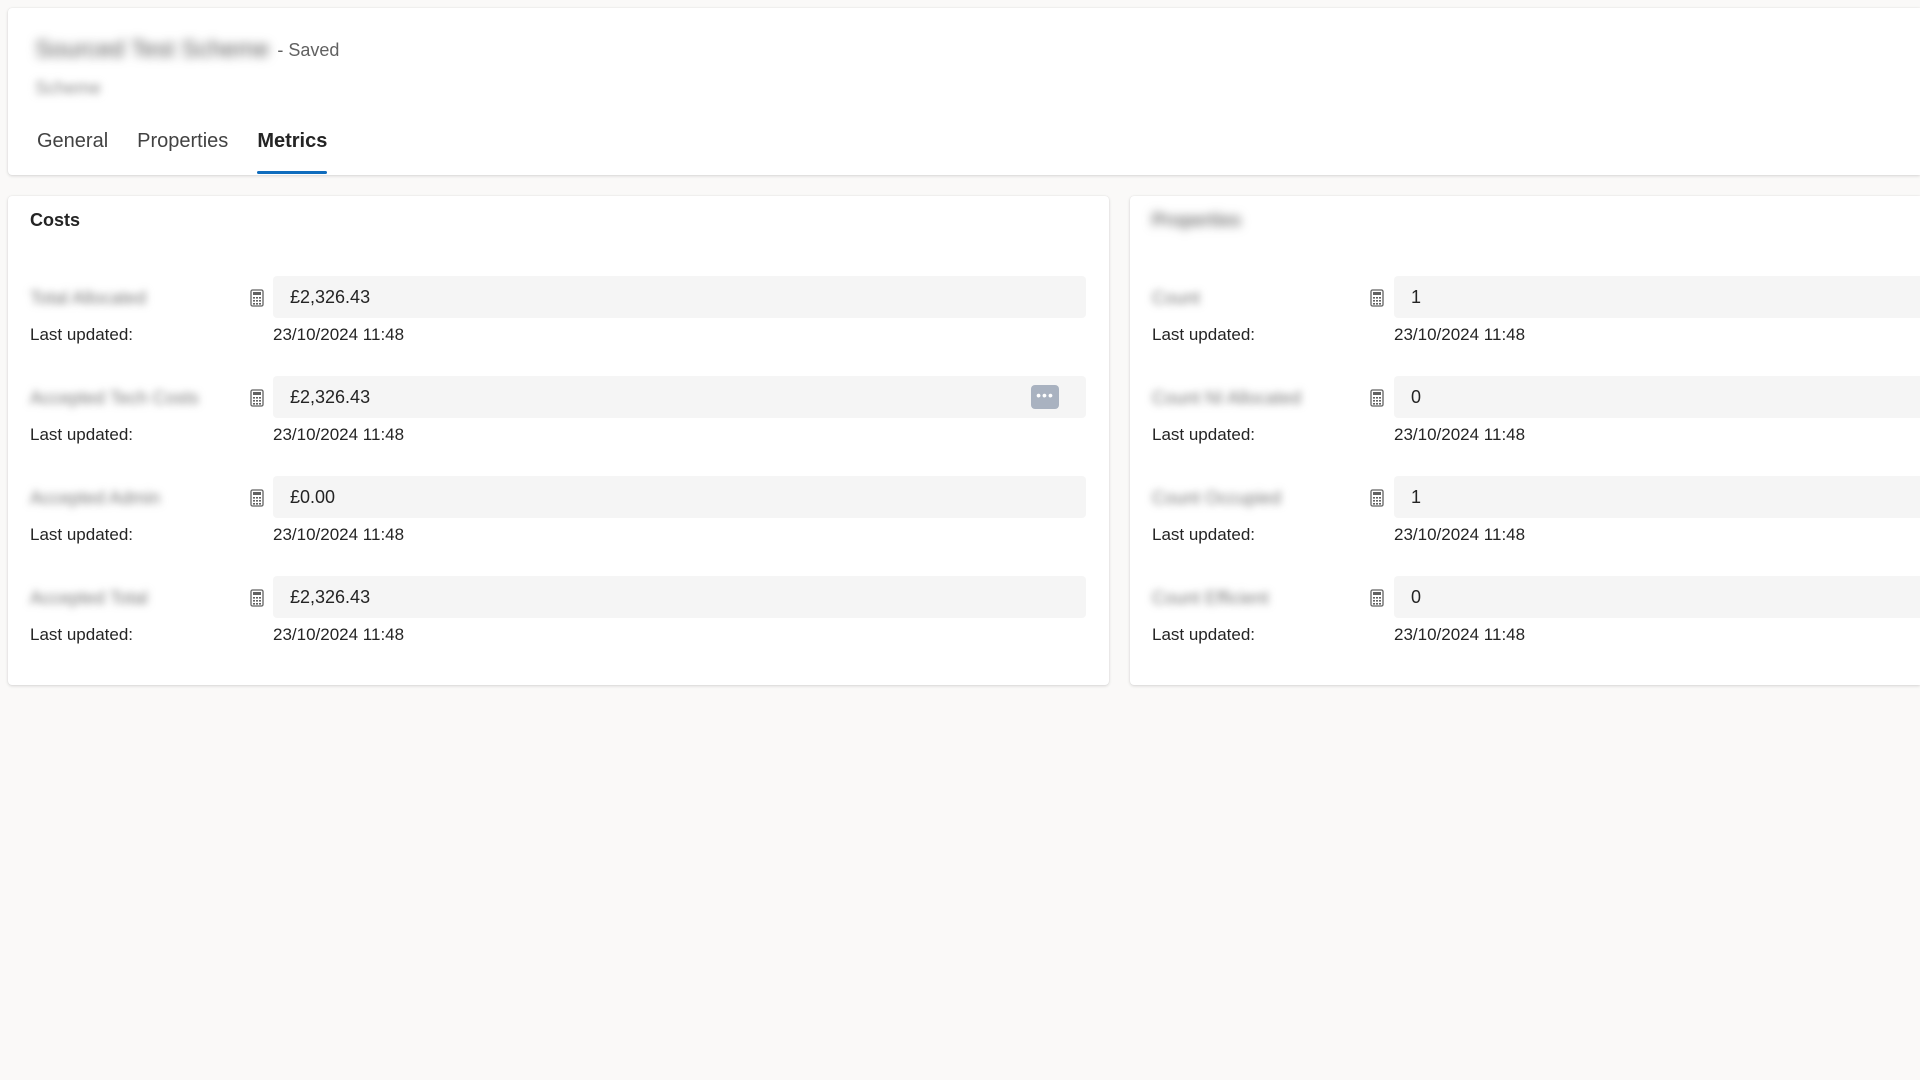  What do you see at coordinates (68, 88) in the screenshot?
I see `record-subtitle: Scheme` at bounding box center [68, 88].